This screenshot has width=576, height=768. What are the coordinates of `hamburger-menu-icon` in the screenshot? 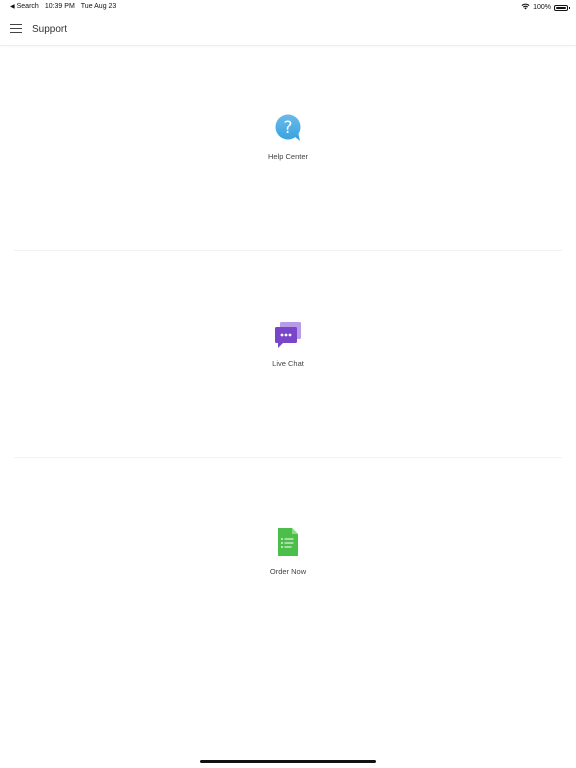 It's located at (16, 29).